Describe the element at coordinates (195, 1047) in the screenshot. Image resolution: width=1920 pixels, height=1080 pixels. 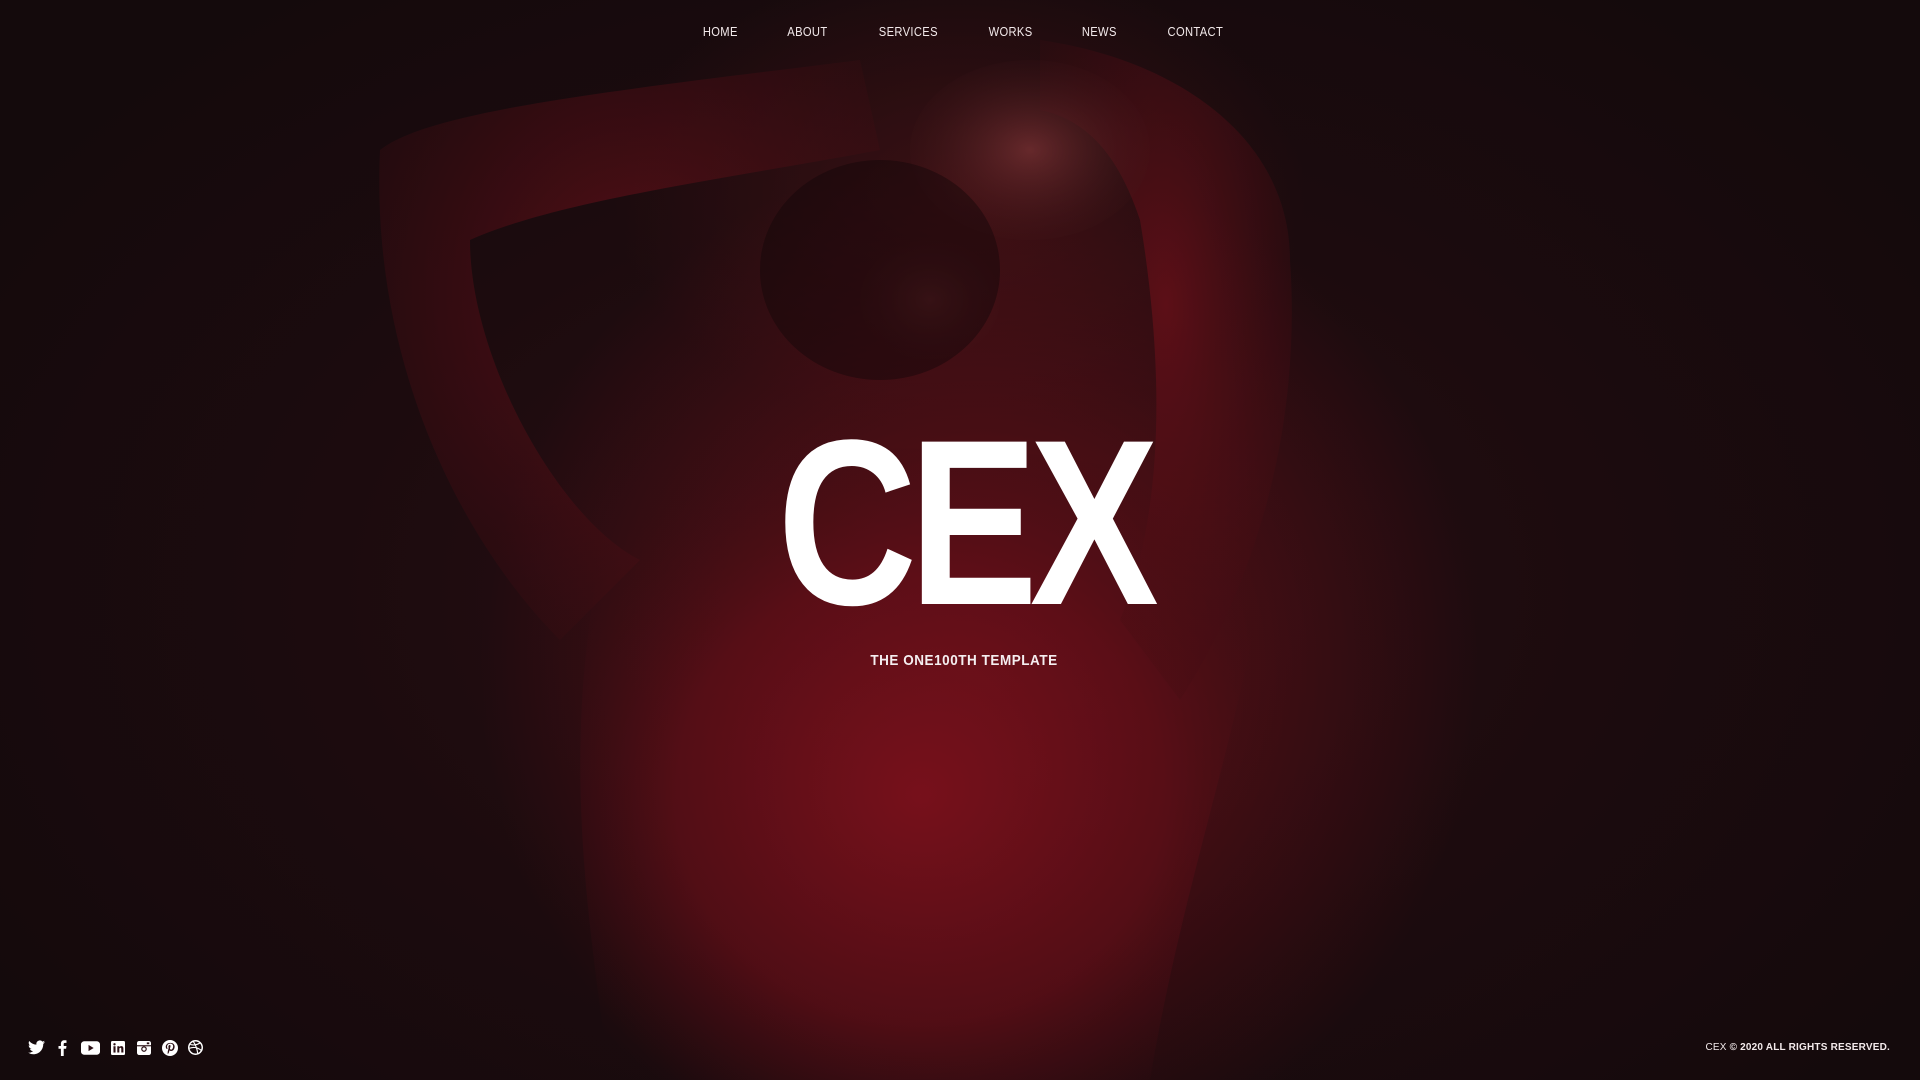
I see `dribbble-icon` at that location.